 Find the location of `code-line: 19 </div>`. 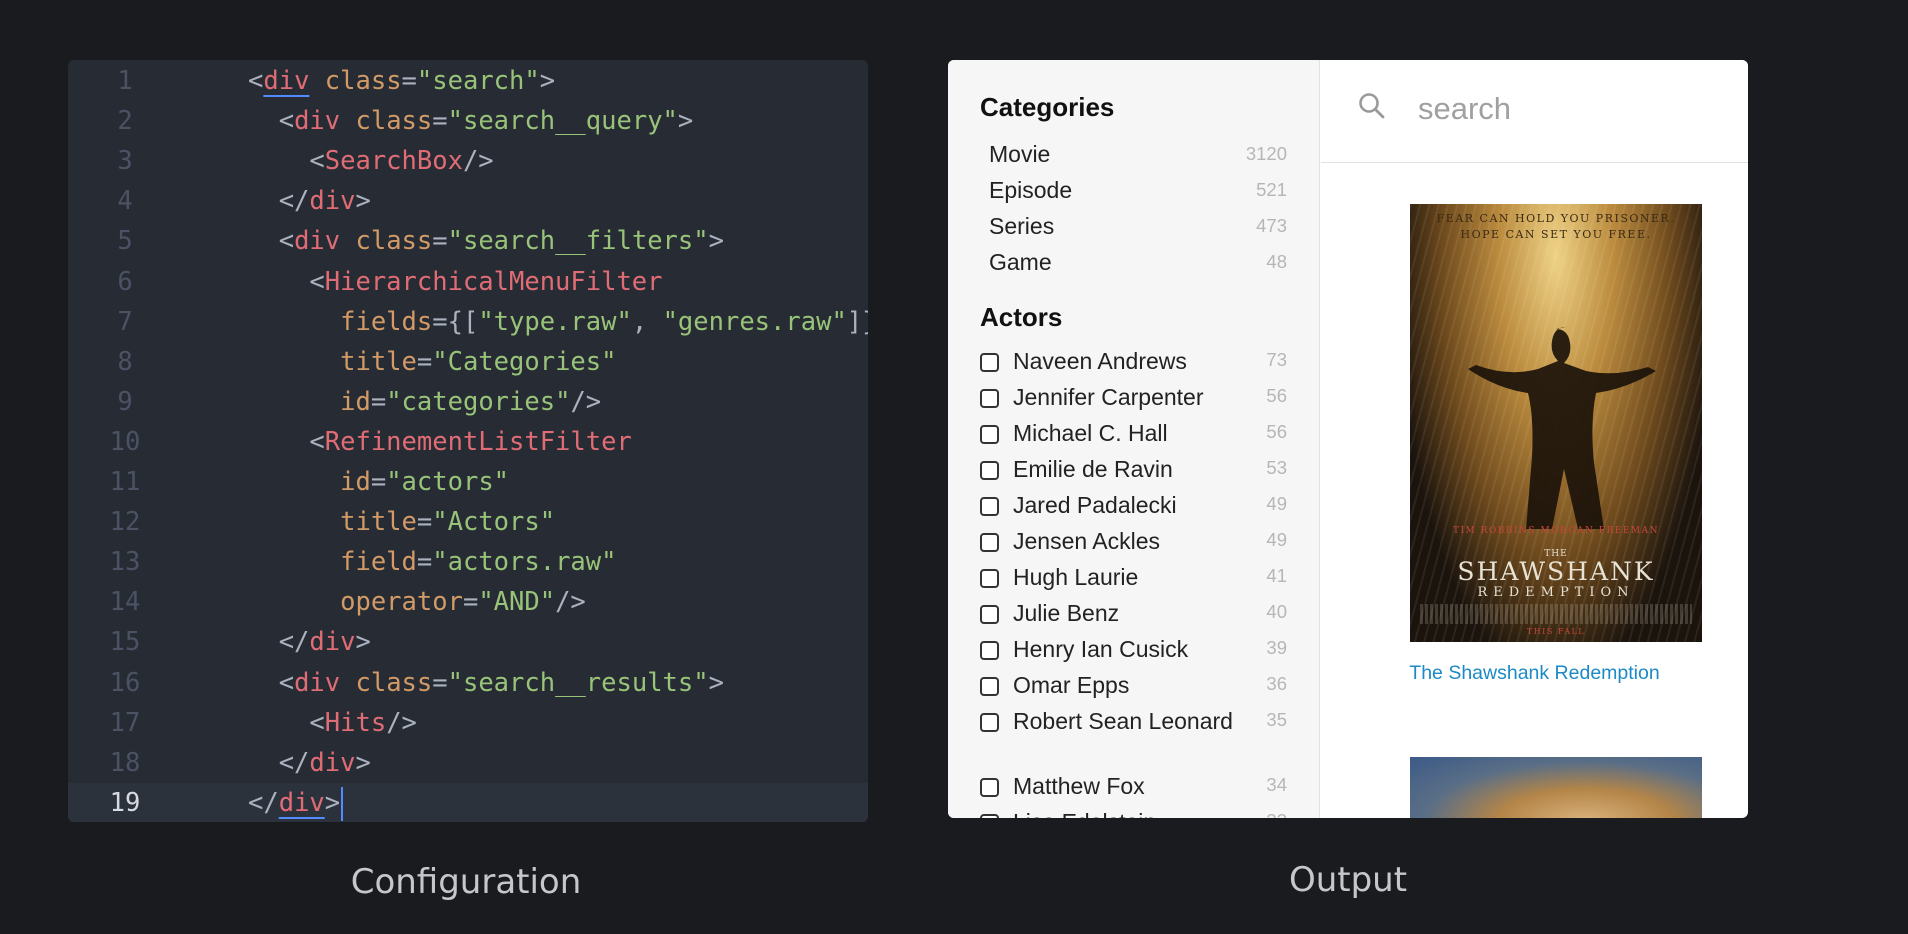

code-line: 19 </div> is located at coordinates (468, 802).